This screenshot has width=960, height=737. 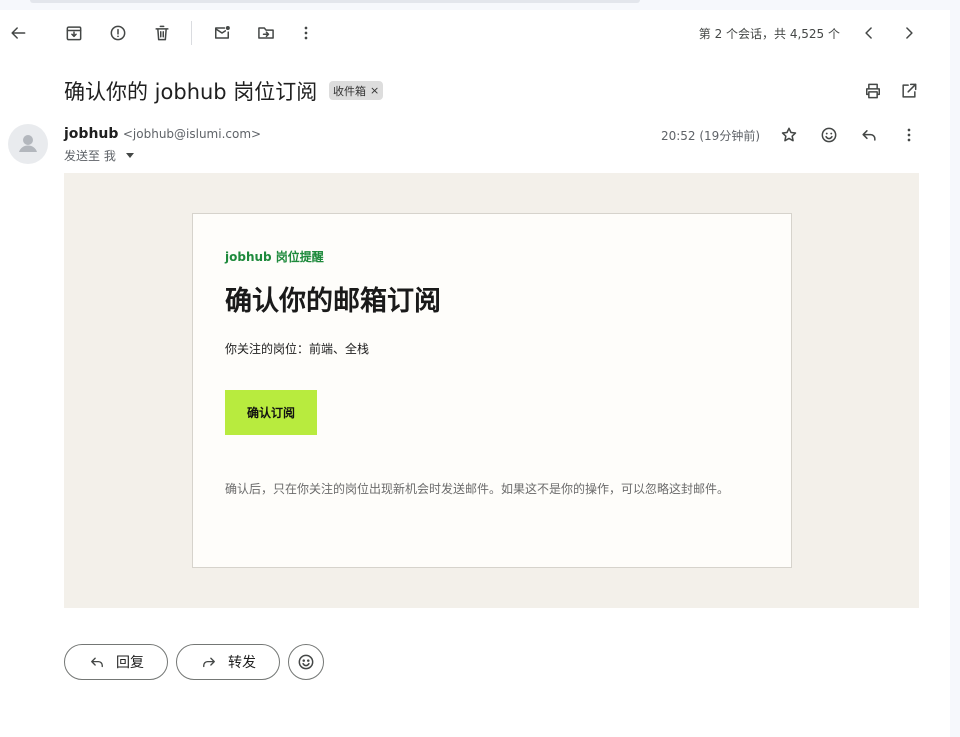 I want to click on archive-icon, so click(x=74, y=33).